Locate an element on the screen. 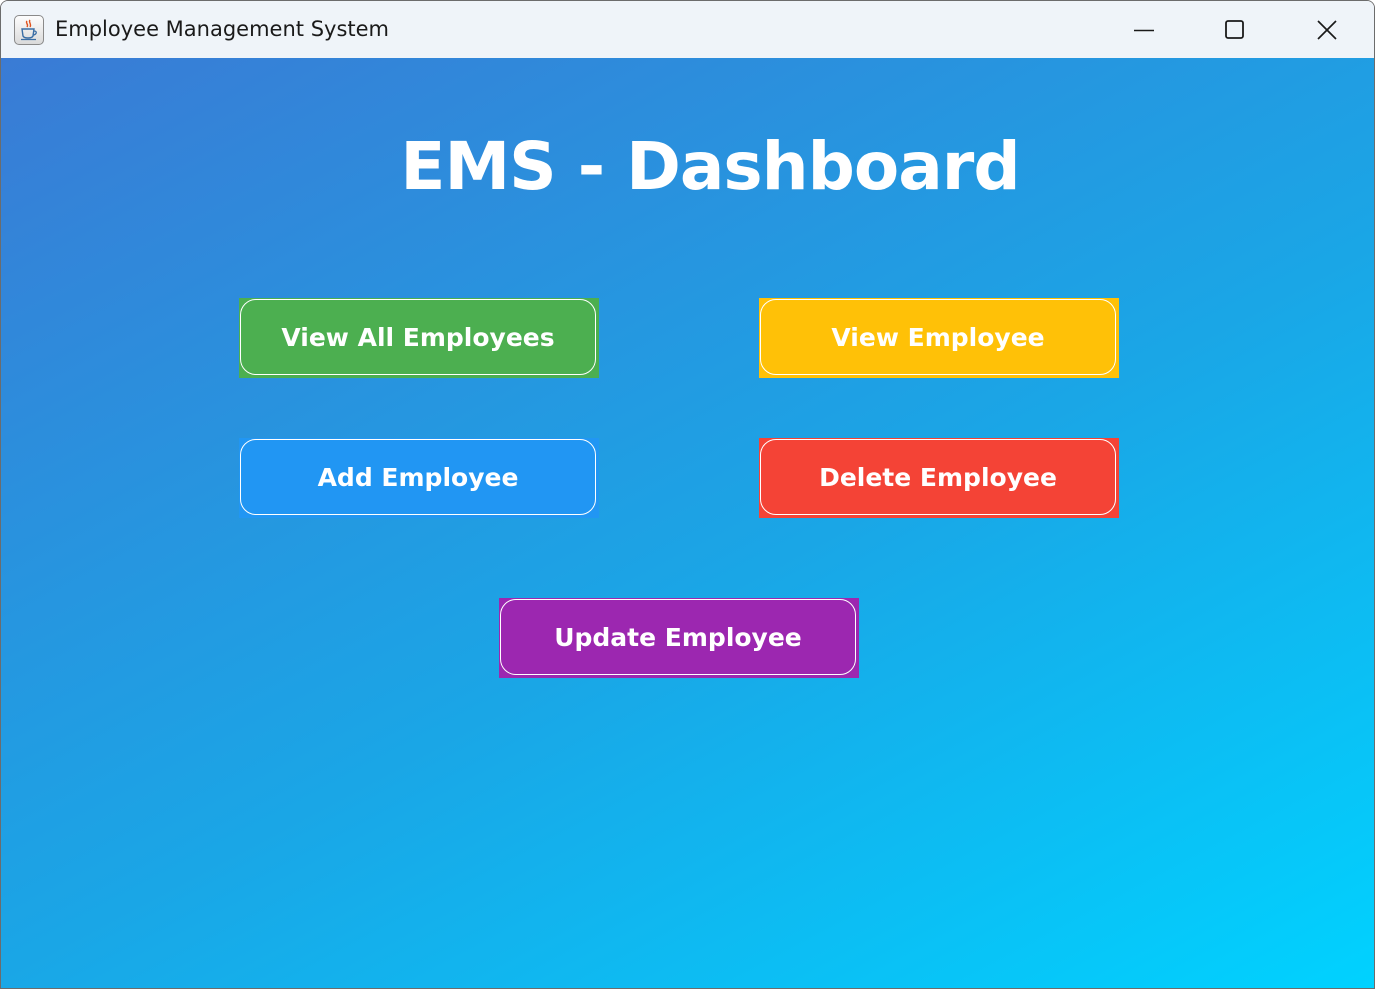 This screenshot has height=989, width=1375. delete-employee-label: Delete Employee is located at coordinates (938, 477).